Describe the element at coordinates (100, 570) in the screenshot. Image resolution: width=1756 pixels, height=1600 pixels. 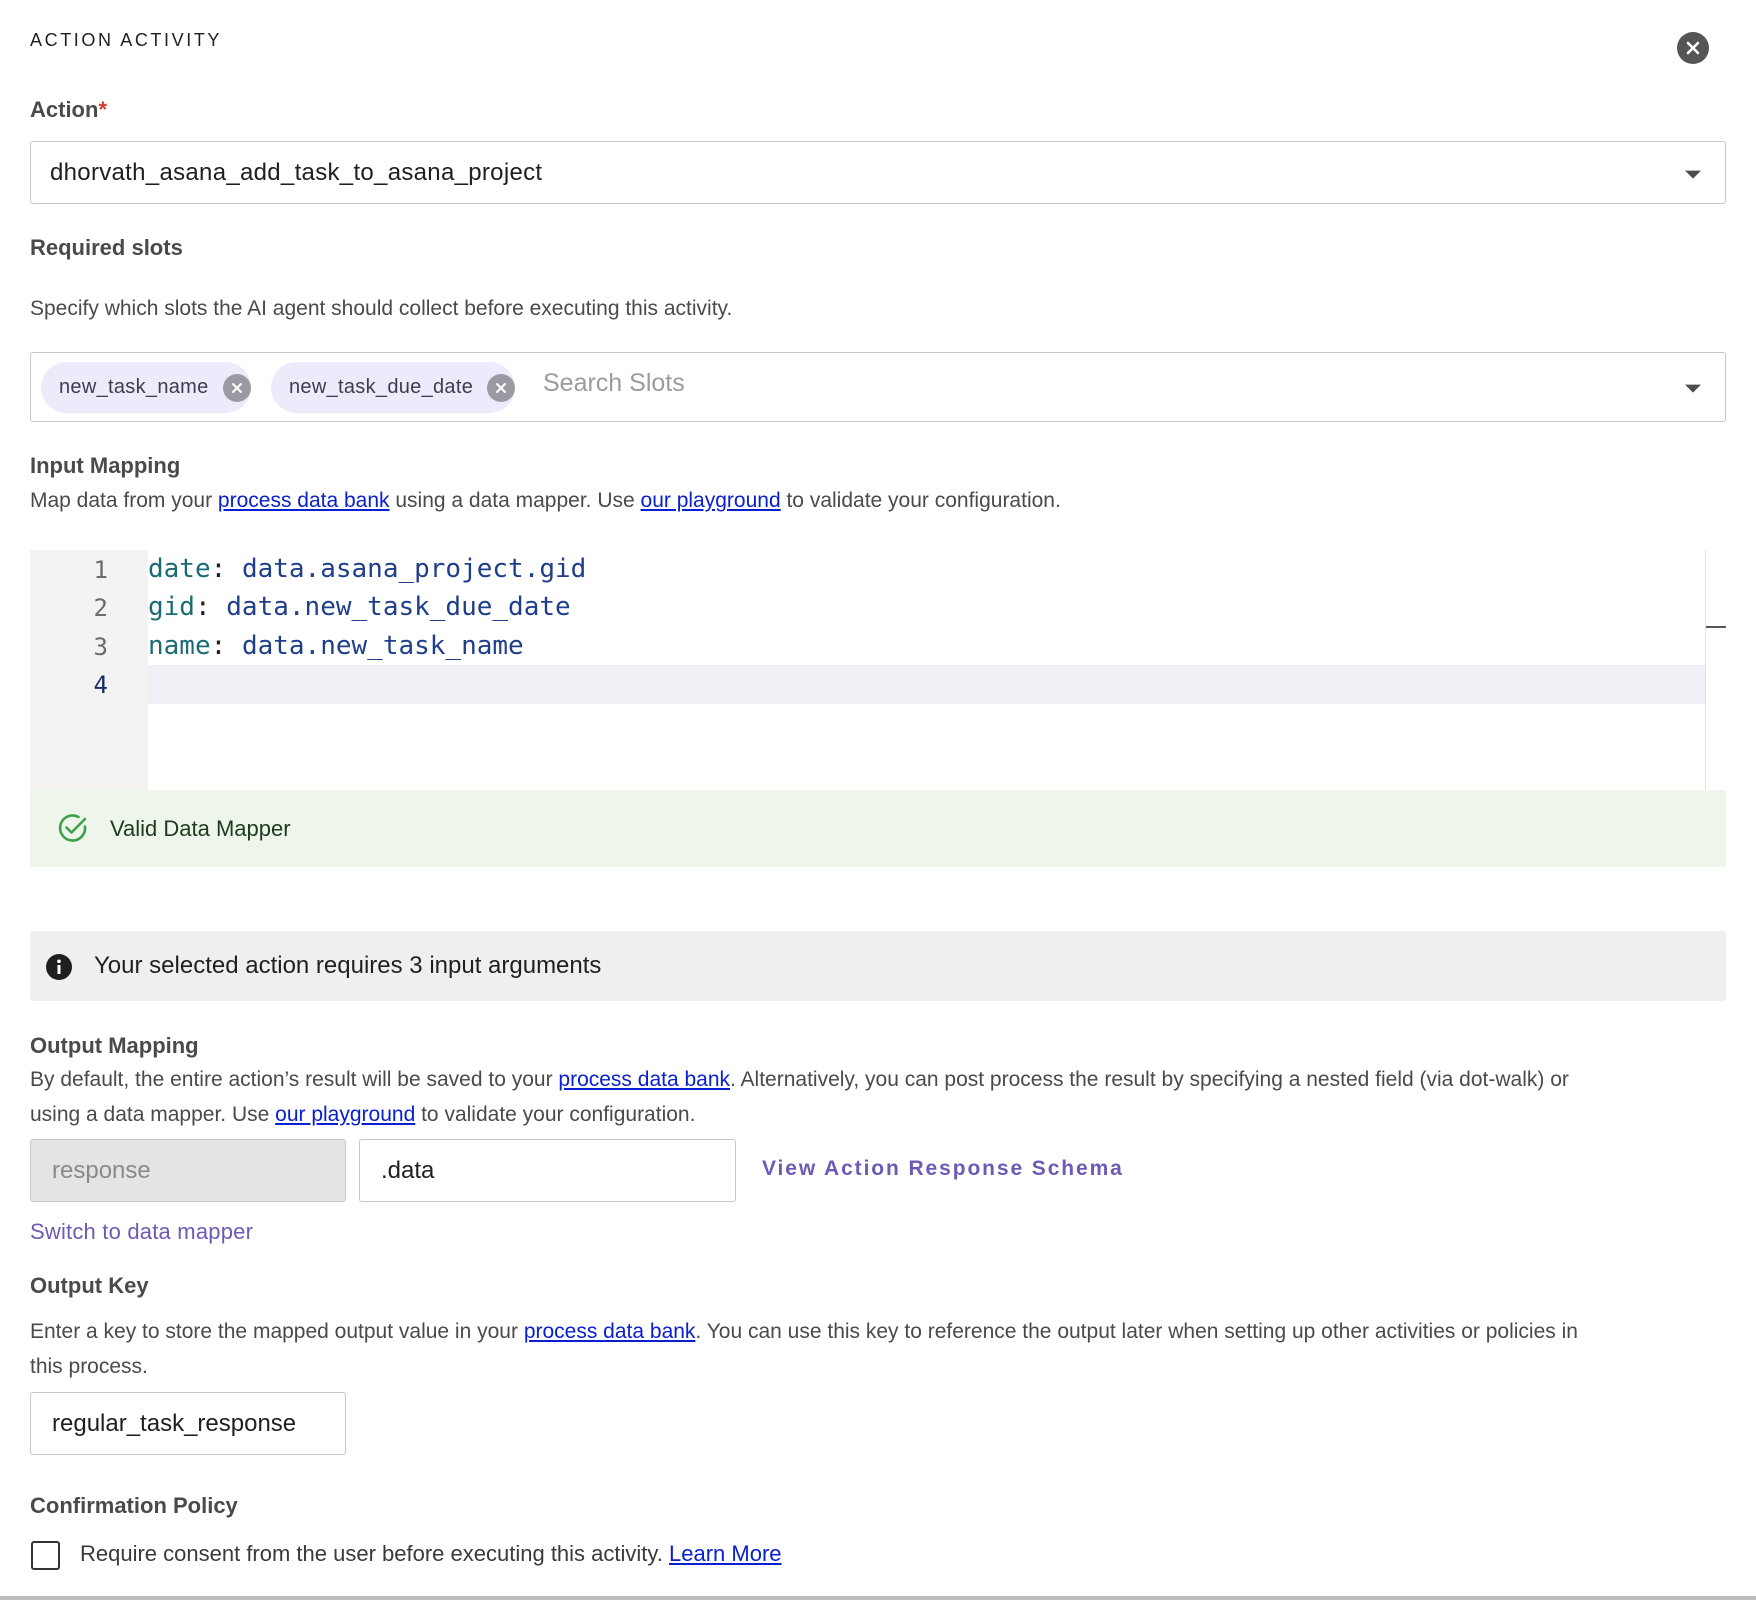
I see `line-number: 1` at that location.